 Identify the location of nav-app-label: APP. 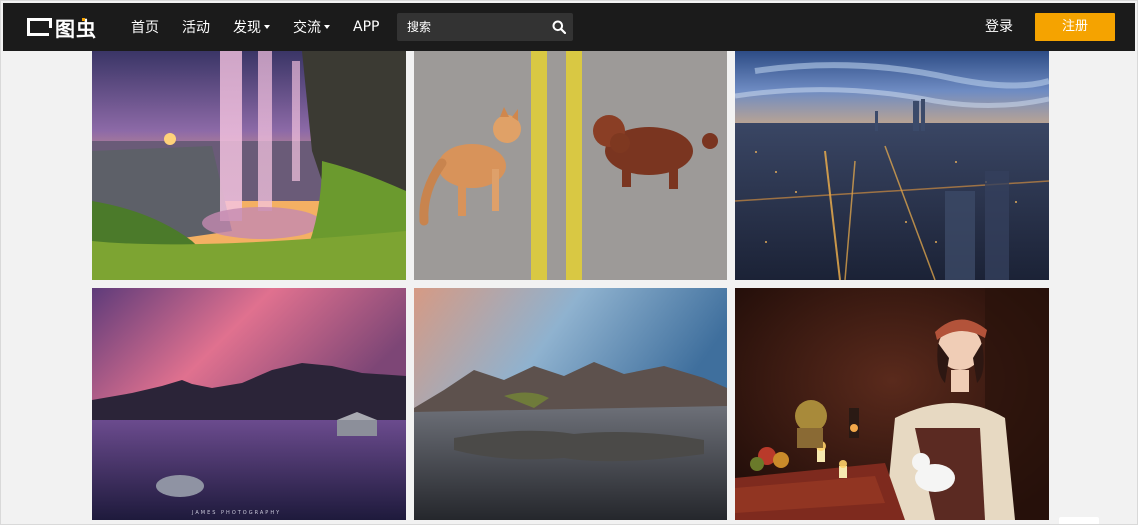
(366, 27).